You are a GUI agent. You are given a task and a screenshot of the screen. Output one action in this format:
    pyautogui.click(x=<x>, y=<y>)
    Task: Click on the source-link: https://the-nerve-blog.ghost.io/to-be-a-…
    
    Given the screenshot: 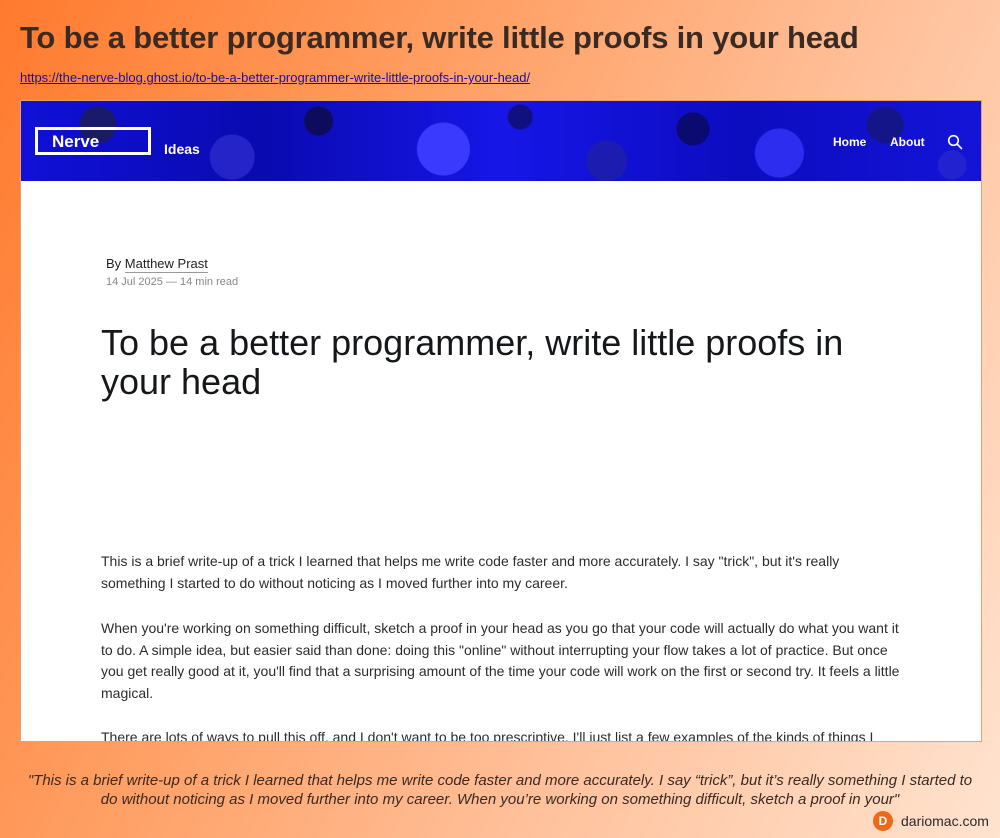 What is the action you would take?
    pyautogui.click(x=275, y=77)
    